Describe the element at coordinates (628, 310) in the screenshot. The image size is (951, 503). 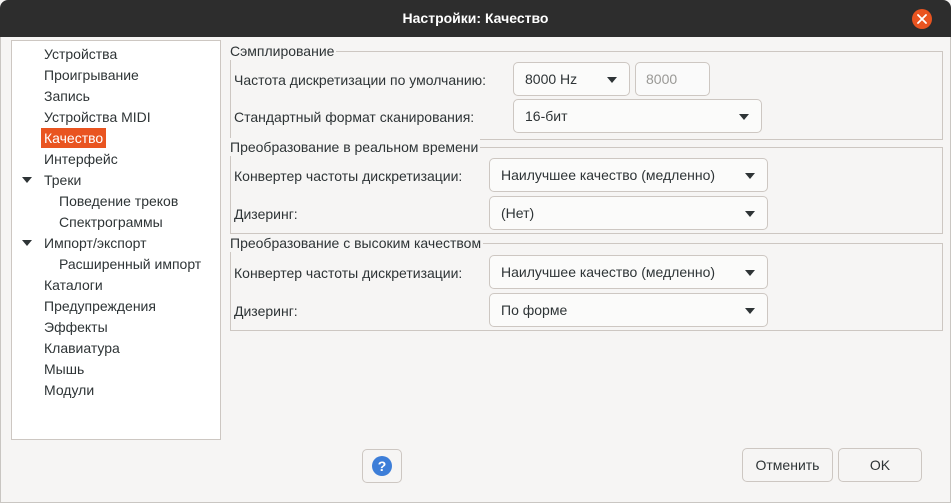
I see `highquality-dither-dropdown: По форме` at that location.